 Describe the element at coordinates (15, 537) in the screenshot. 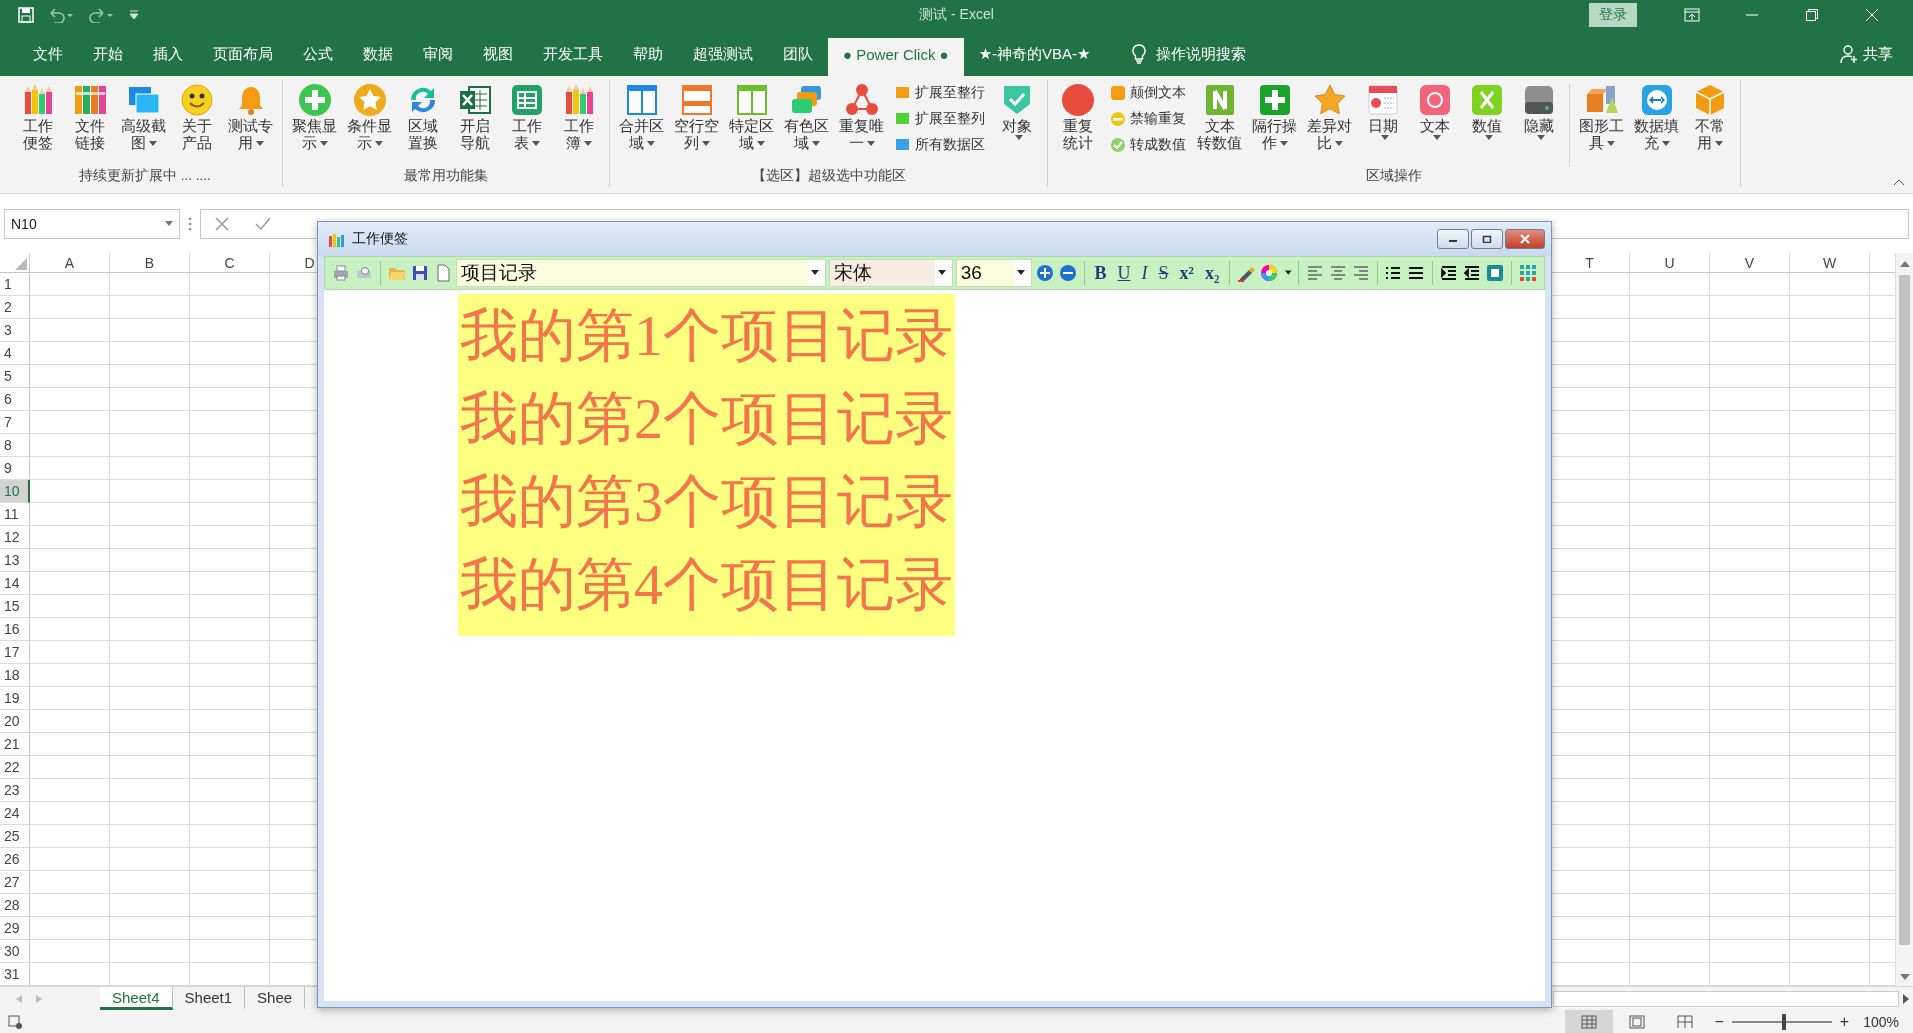

I see `row-header: 12` at that location.